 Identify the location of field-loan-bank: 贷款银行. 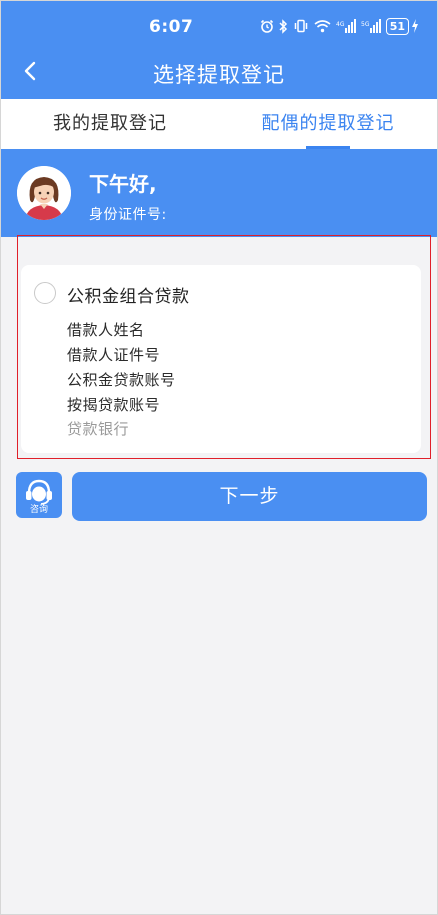
(98, 429).